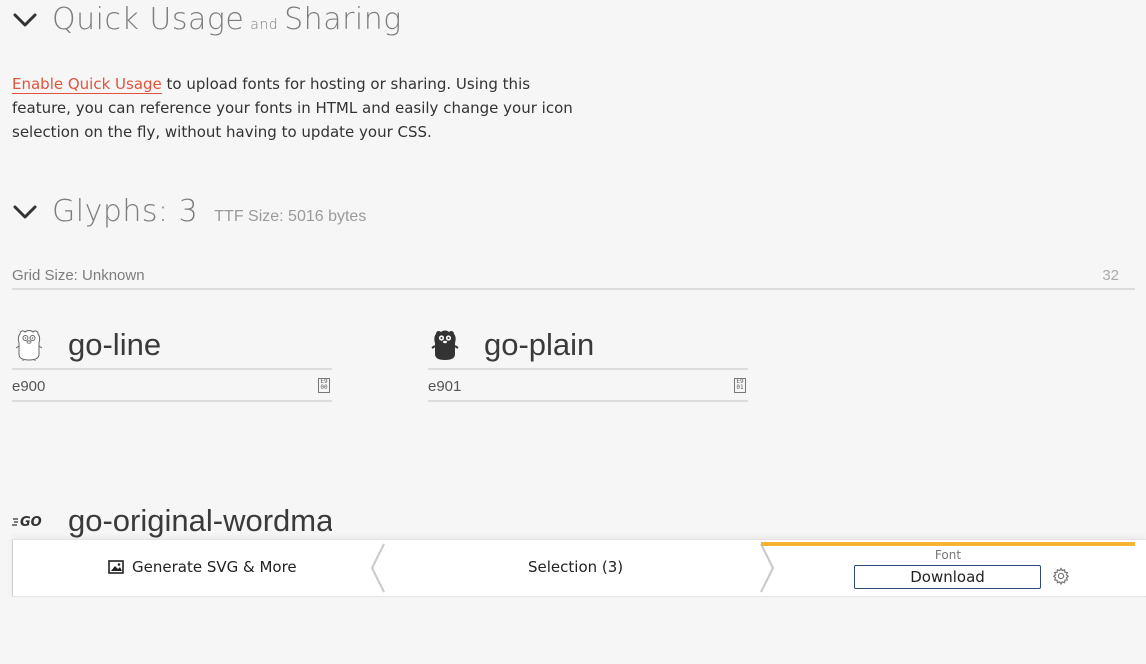  What do you see at coordinates (29, 345) in the screenshot?
I see `gopher-outline-icon` at bounding box center [29, 345].